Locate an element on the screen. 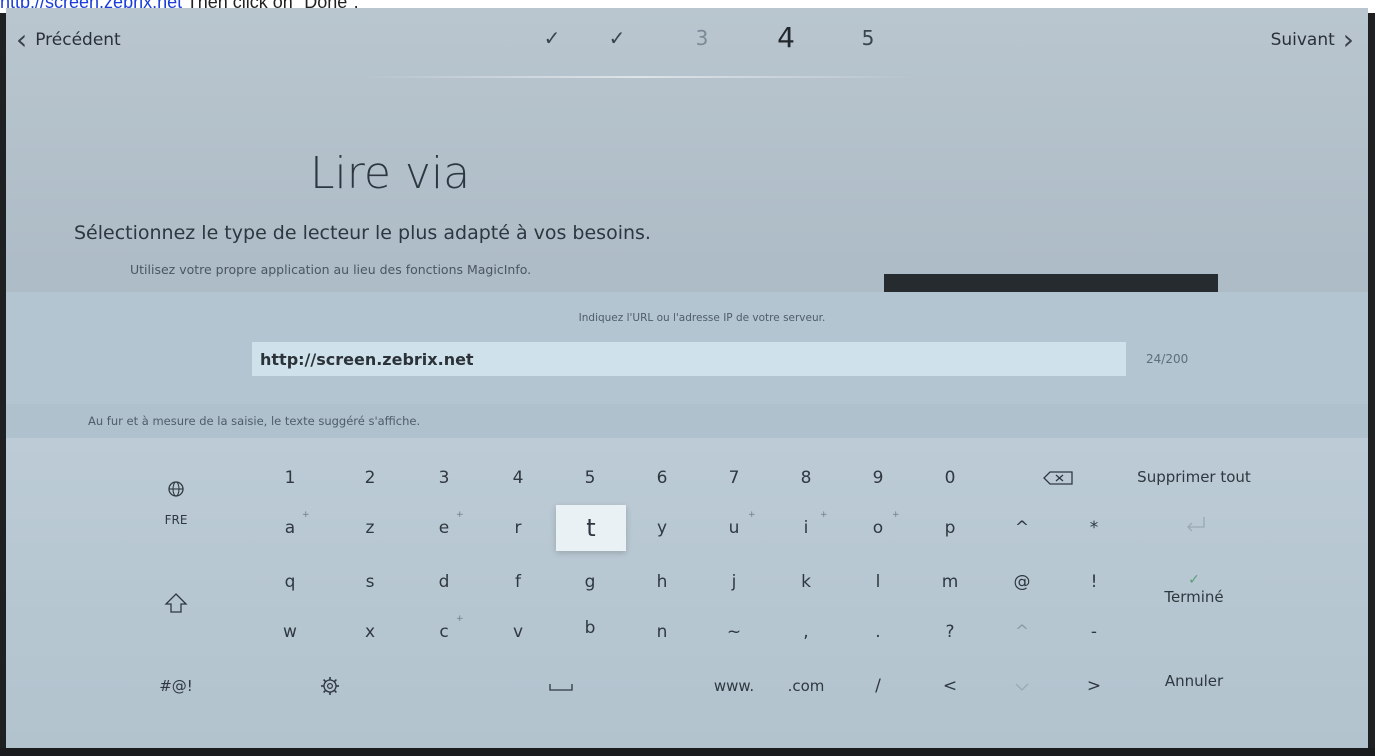 The height and width of the screenshot is (756, 1375). key-5: 5 is located at coordinates (590, 478).